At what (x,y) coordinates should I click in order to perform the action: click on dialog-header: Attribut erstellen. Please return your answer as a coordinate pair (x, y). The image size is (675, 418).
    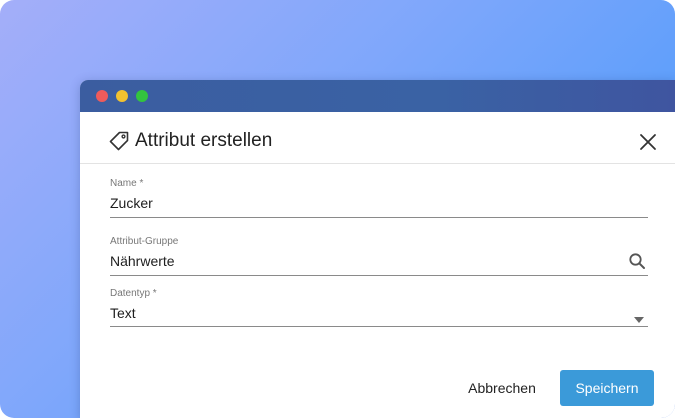
    Looking at the image, I should click on (377, 138).